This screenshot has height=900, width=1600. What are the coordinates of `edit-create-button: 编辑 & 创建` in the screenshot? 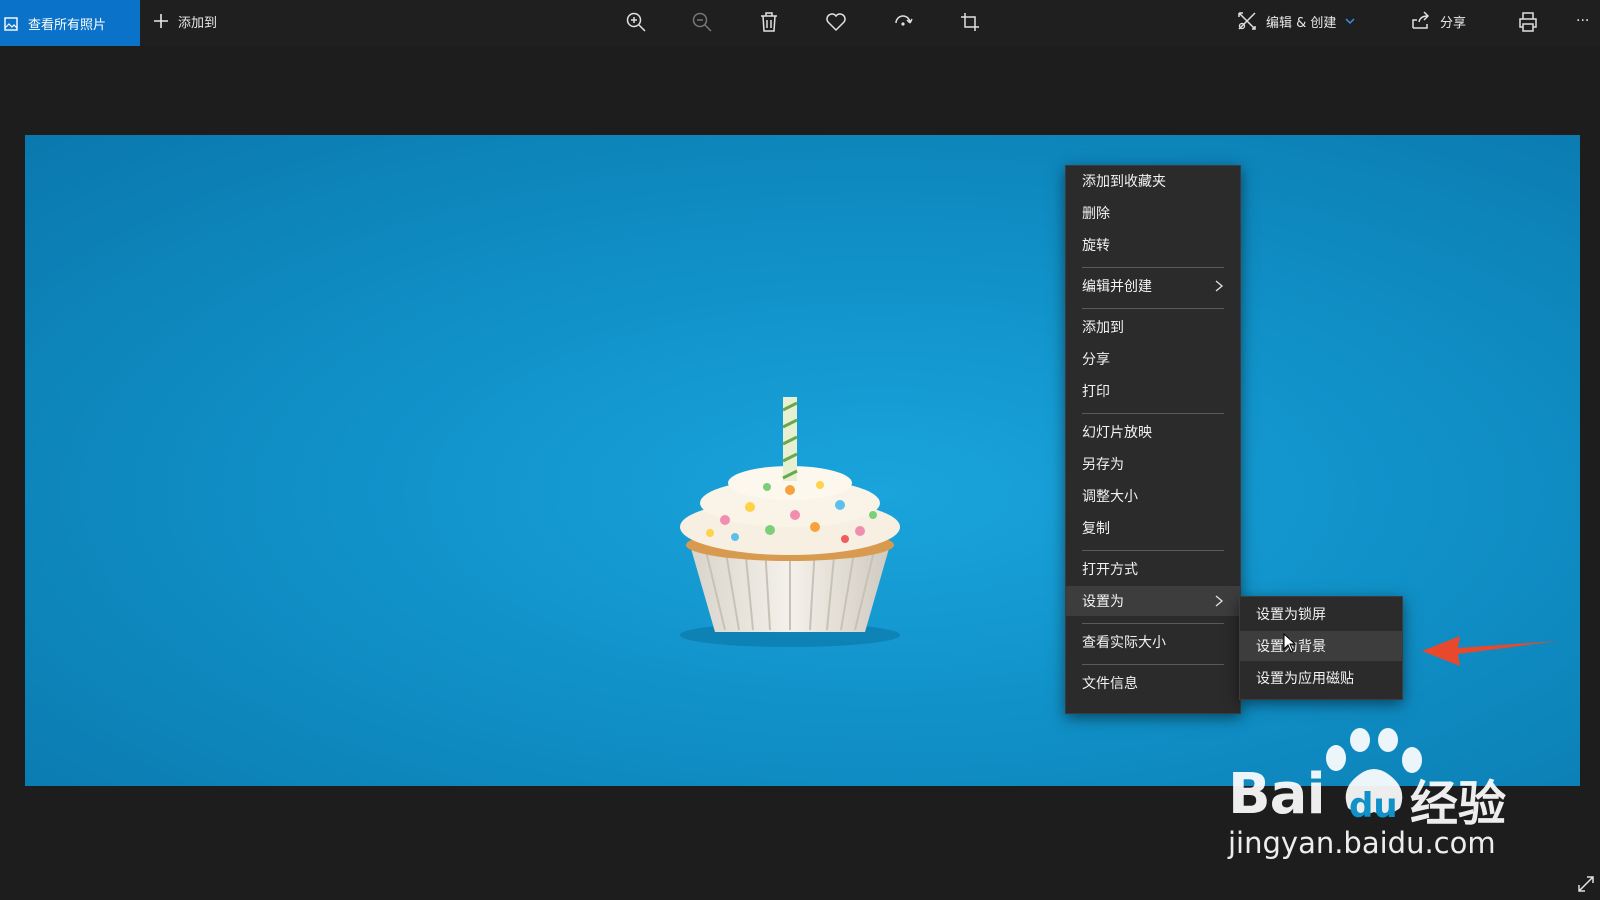 It's located at (1296, 21).